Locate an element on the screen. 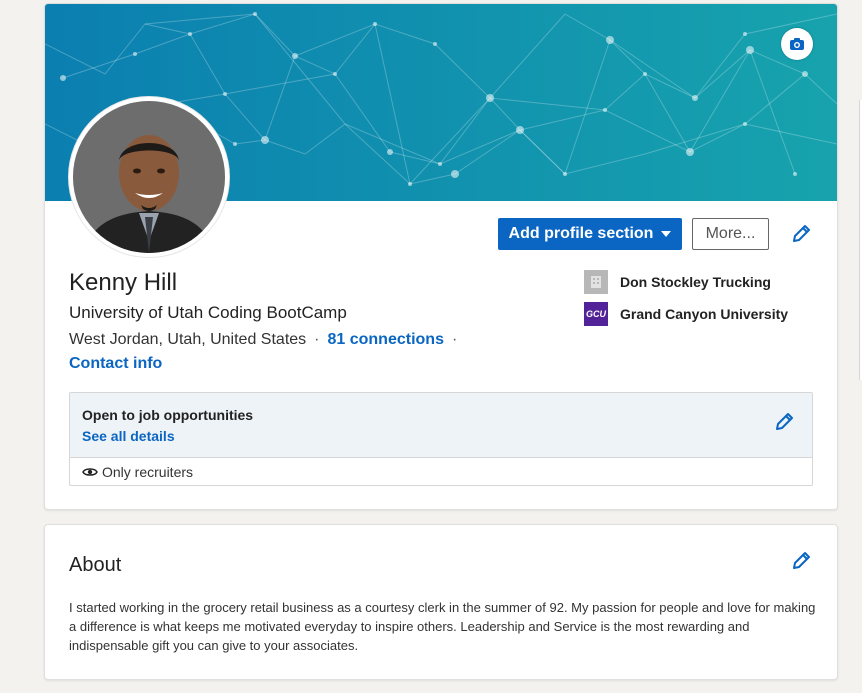  profile-location: West Jordan, Utah, United States is located at coordinates (188, 339).